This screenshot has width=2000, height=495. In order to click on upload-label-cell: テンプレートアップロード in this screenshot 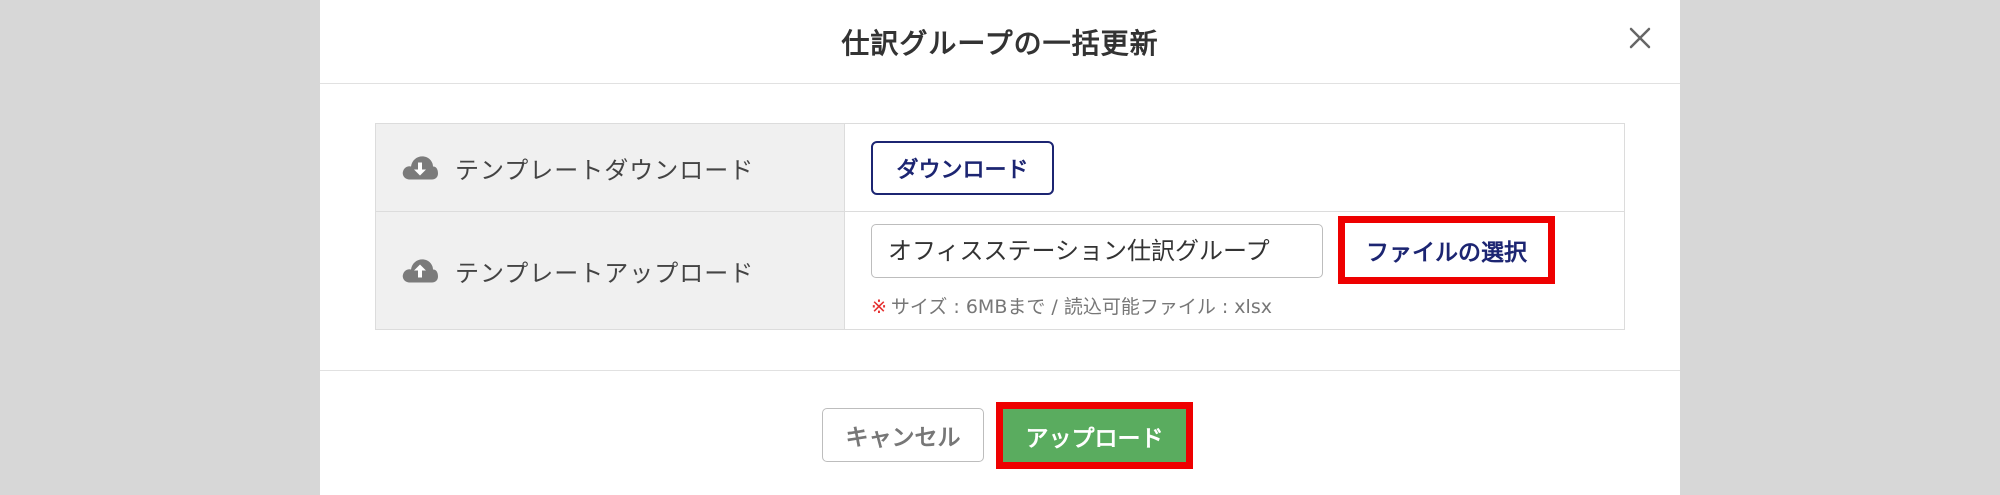, I will do `click(610, 270)`.